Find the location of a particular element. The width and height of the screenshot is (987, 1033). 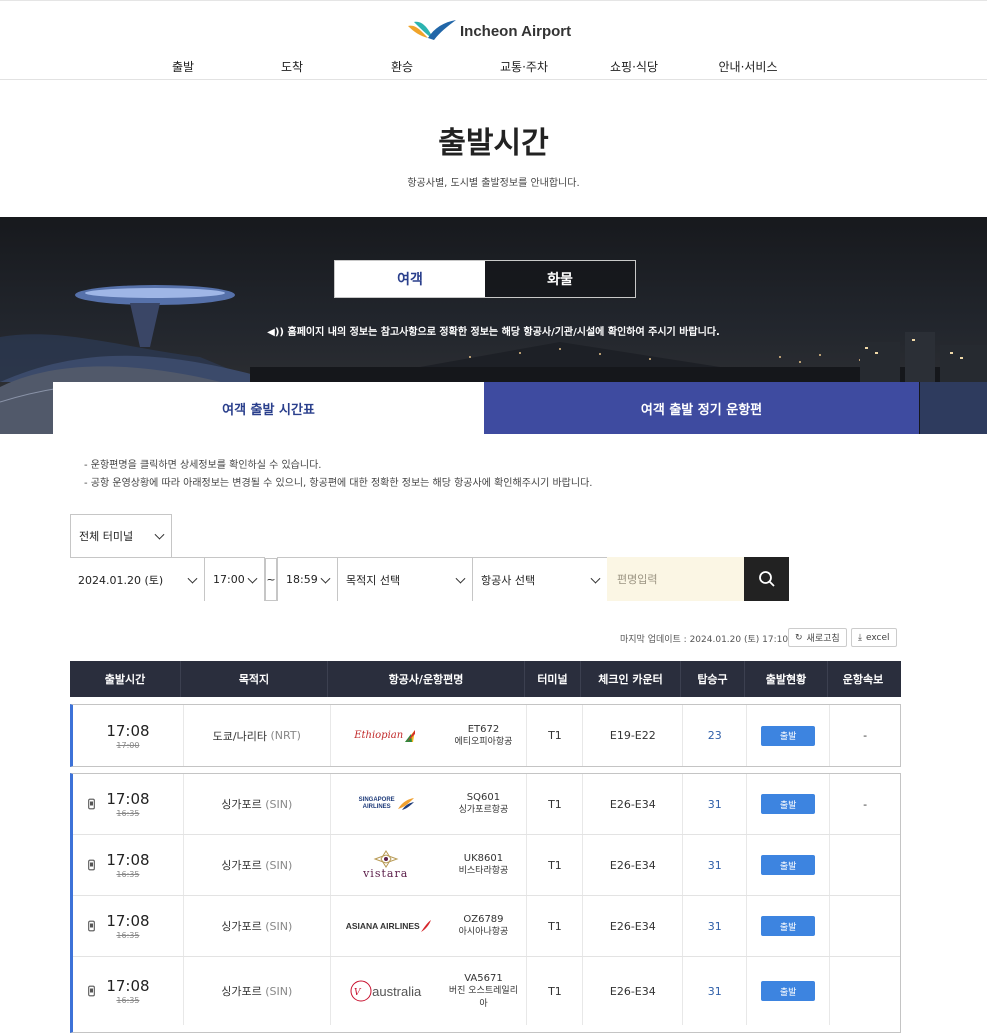

search-button is located at coordinates (766, 579).